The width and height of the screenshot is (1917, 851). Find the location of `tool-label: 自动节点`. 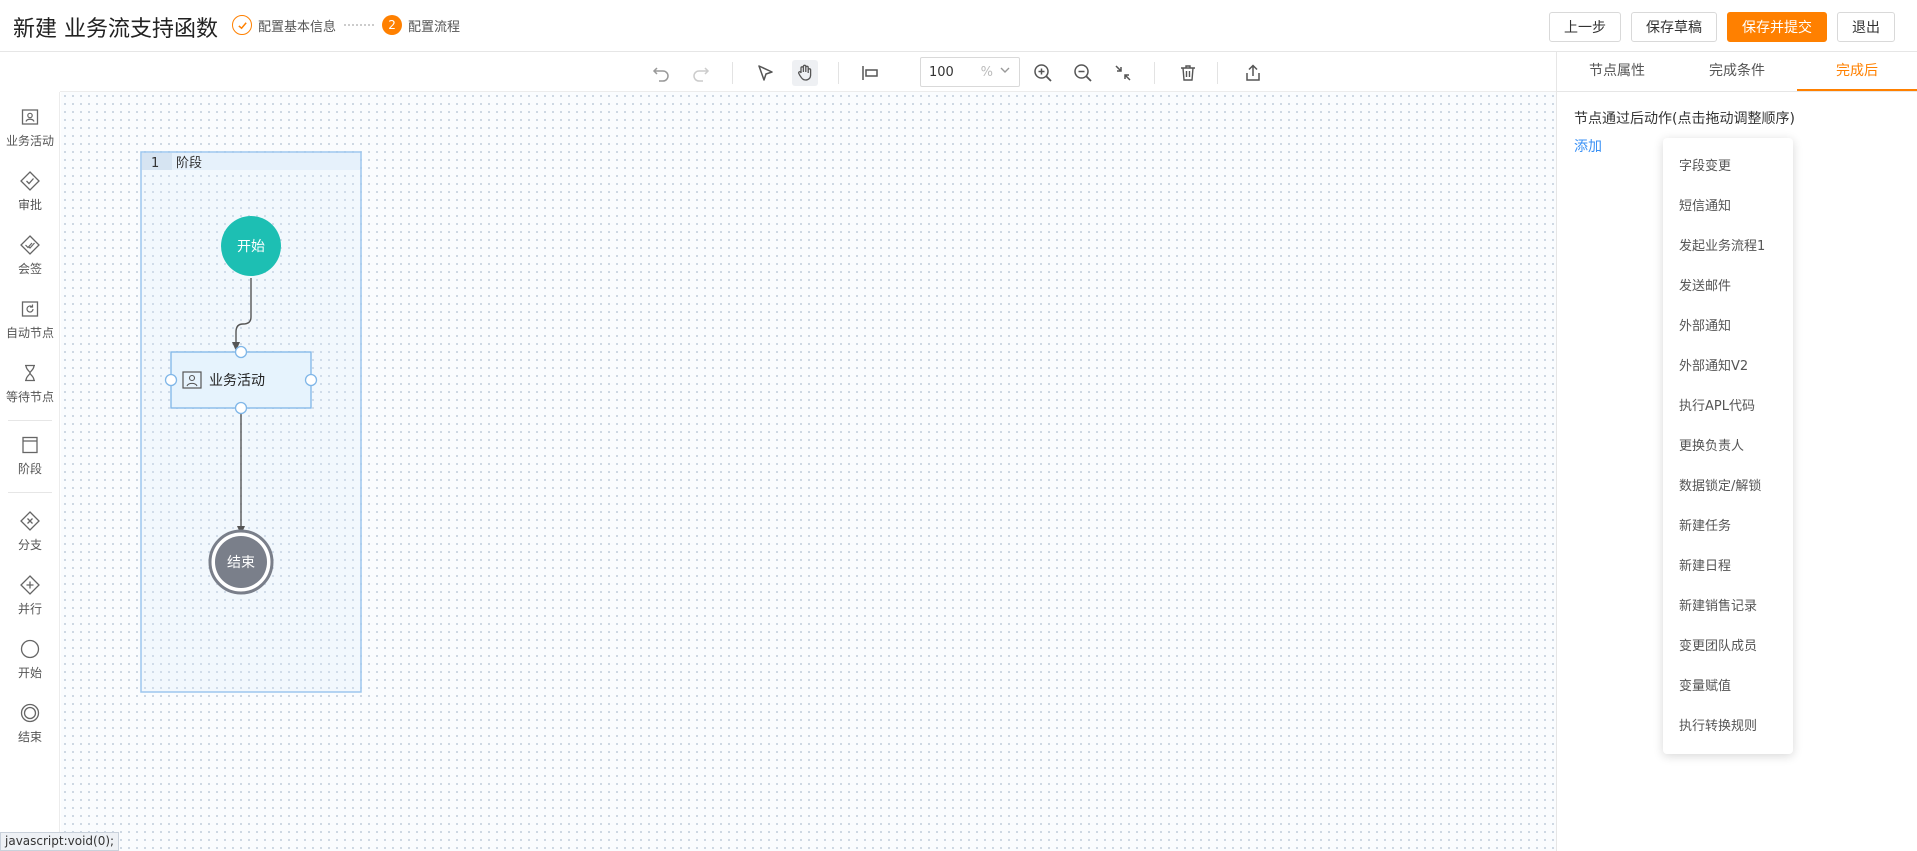

tool-label: 自动节点 is located at coordinates (29, 333).